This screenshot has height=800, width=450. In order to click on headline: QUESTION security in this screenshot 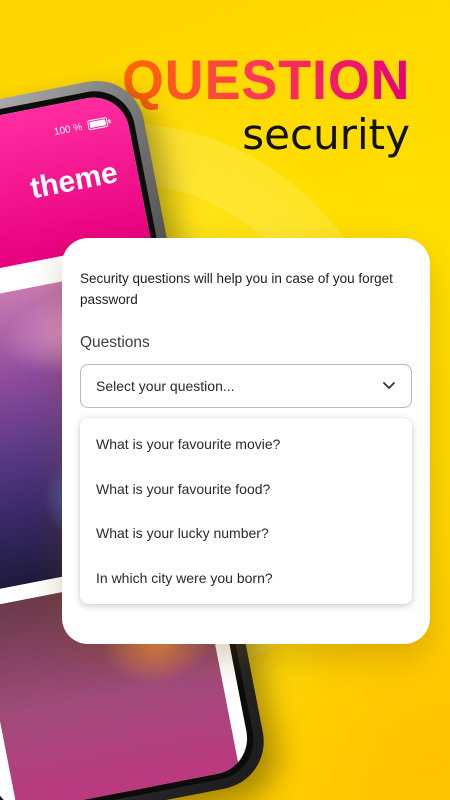, I will do `click(260, 105)`.